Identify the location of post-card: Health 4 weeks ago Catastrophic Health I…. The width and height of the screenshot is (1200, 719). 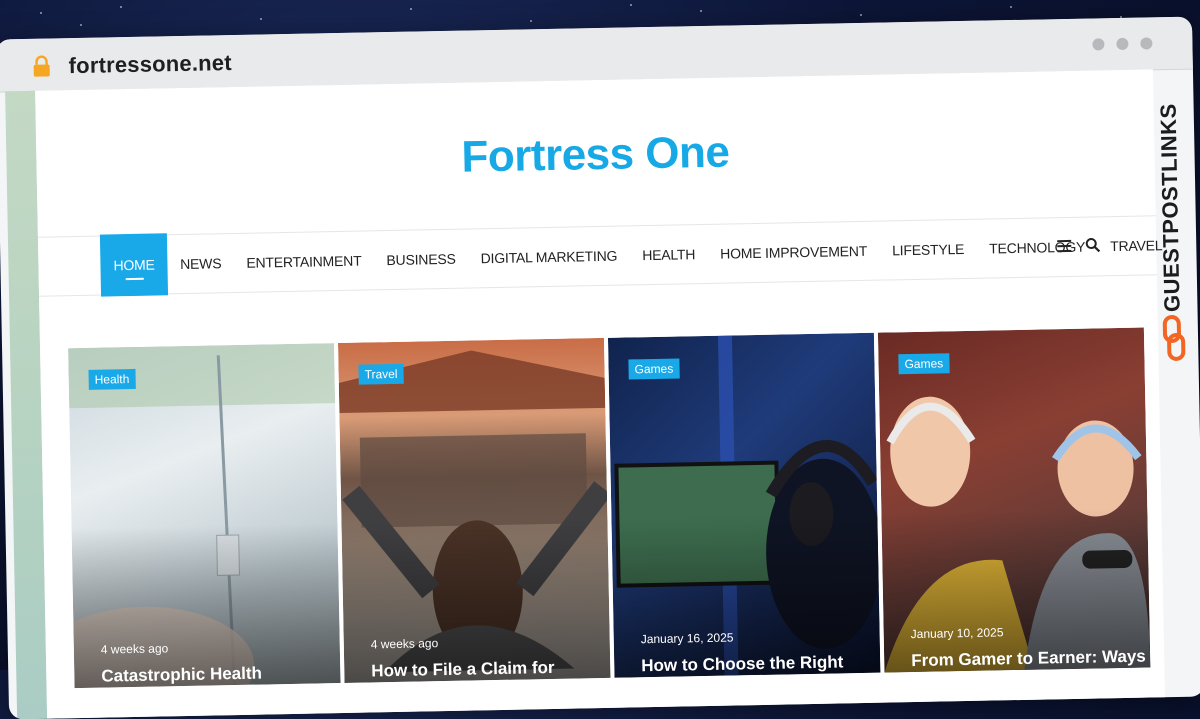
(204, 516).